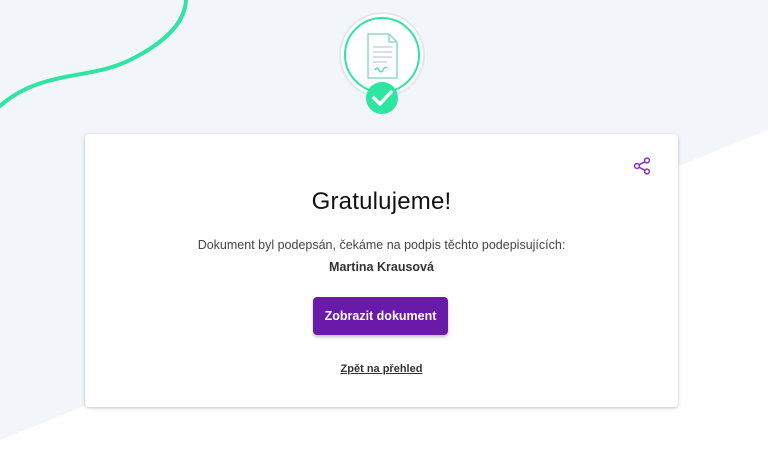 The width and height of the screenshot is (768, 463). I want to click on back-to-overview-link: Zpět na přehled, so click(381, 369).